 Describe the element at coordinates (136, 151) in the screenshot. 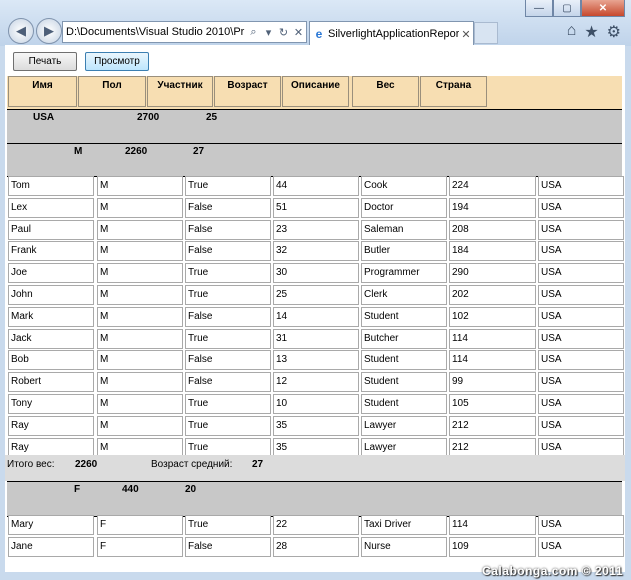

I see `group-m-weight: 2260` at that location.